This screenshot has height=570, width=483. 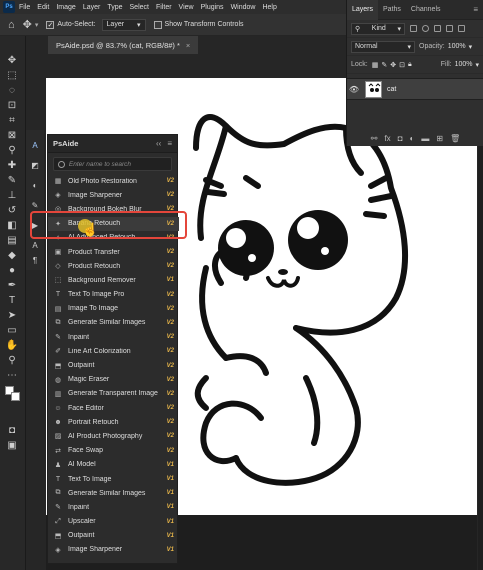 I want to click on dodge-icon: ●, so click(x=12, y=270).